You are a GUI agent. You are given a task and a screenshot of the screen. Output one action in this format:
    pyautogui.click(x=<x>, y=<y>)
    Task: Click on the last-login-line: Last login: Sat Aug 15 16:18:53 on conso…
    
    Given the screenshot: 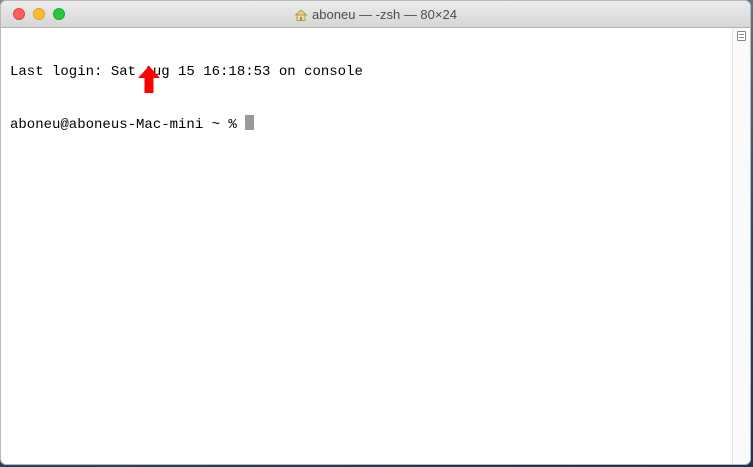 What is the action you would take?
    pyautogui.click(x=186, y=72)
    